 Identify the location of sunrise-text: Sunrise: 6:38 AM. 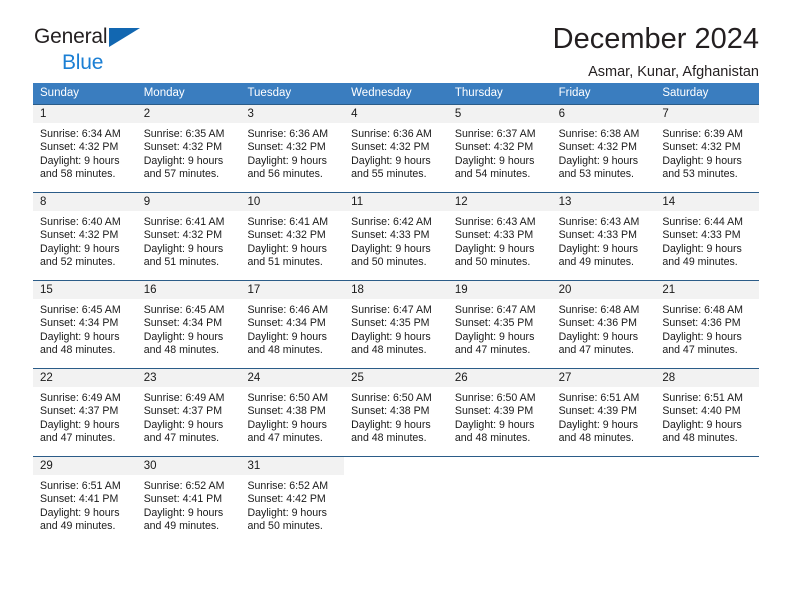
(599, 134).